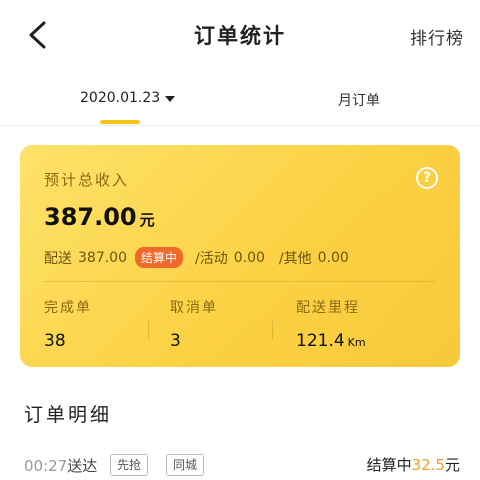  I want to click on caret-down-icon, so click(170, 98).